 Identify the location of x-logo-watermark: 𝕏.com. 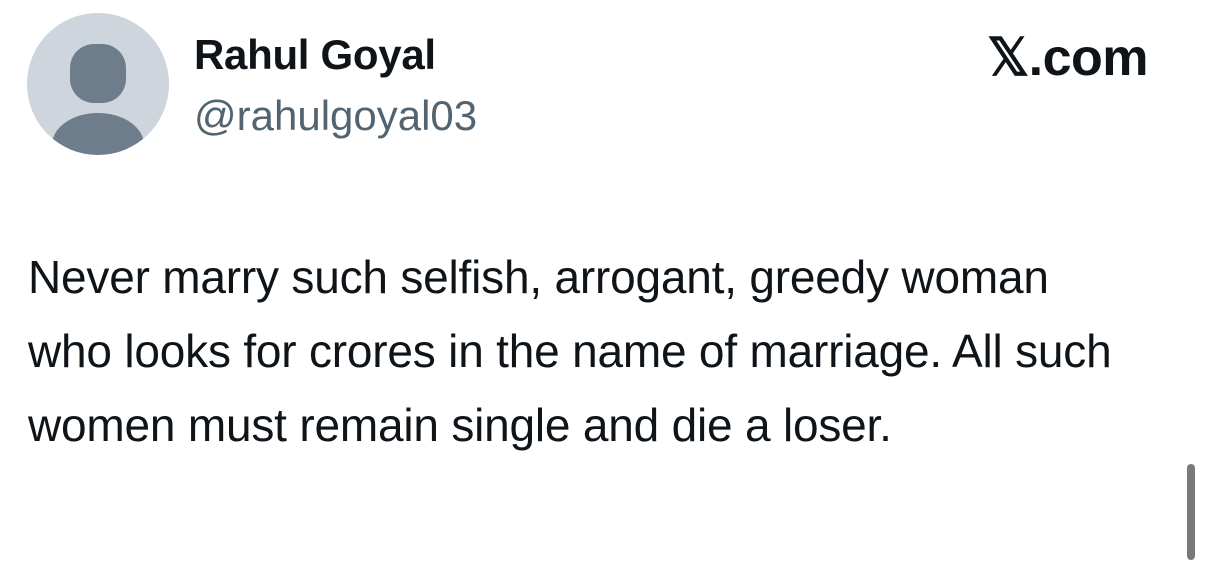
(1067, 58).